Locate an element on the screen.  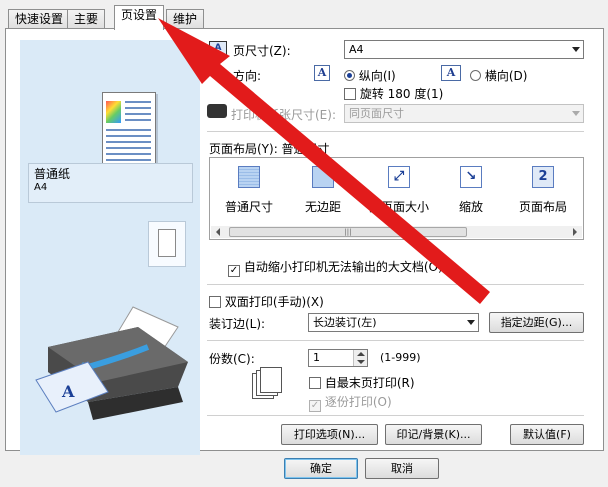
scaled-icon: ↘ is located at coordinates (471, 177).